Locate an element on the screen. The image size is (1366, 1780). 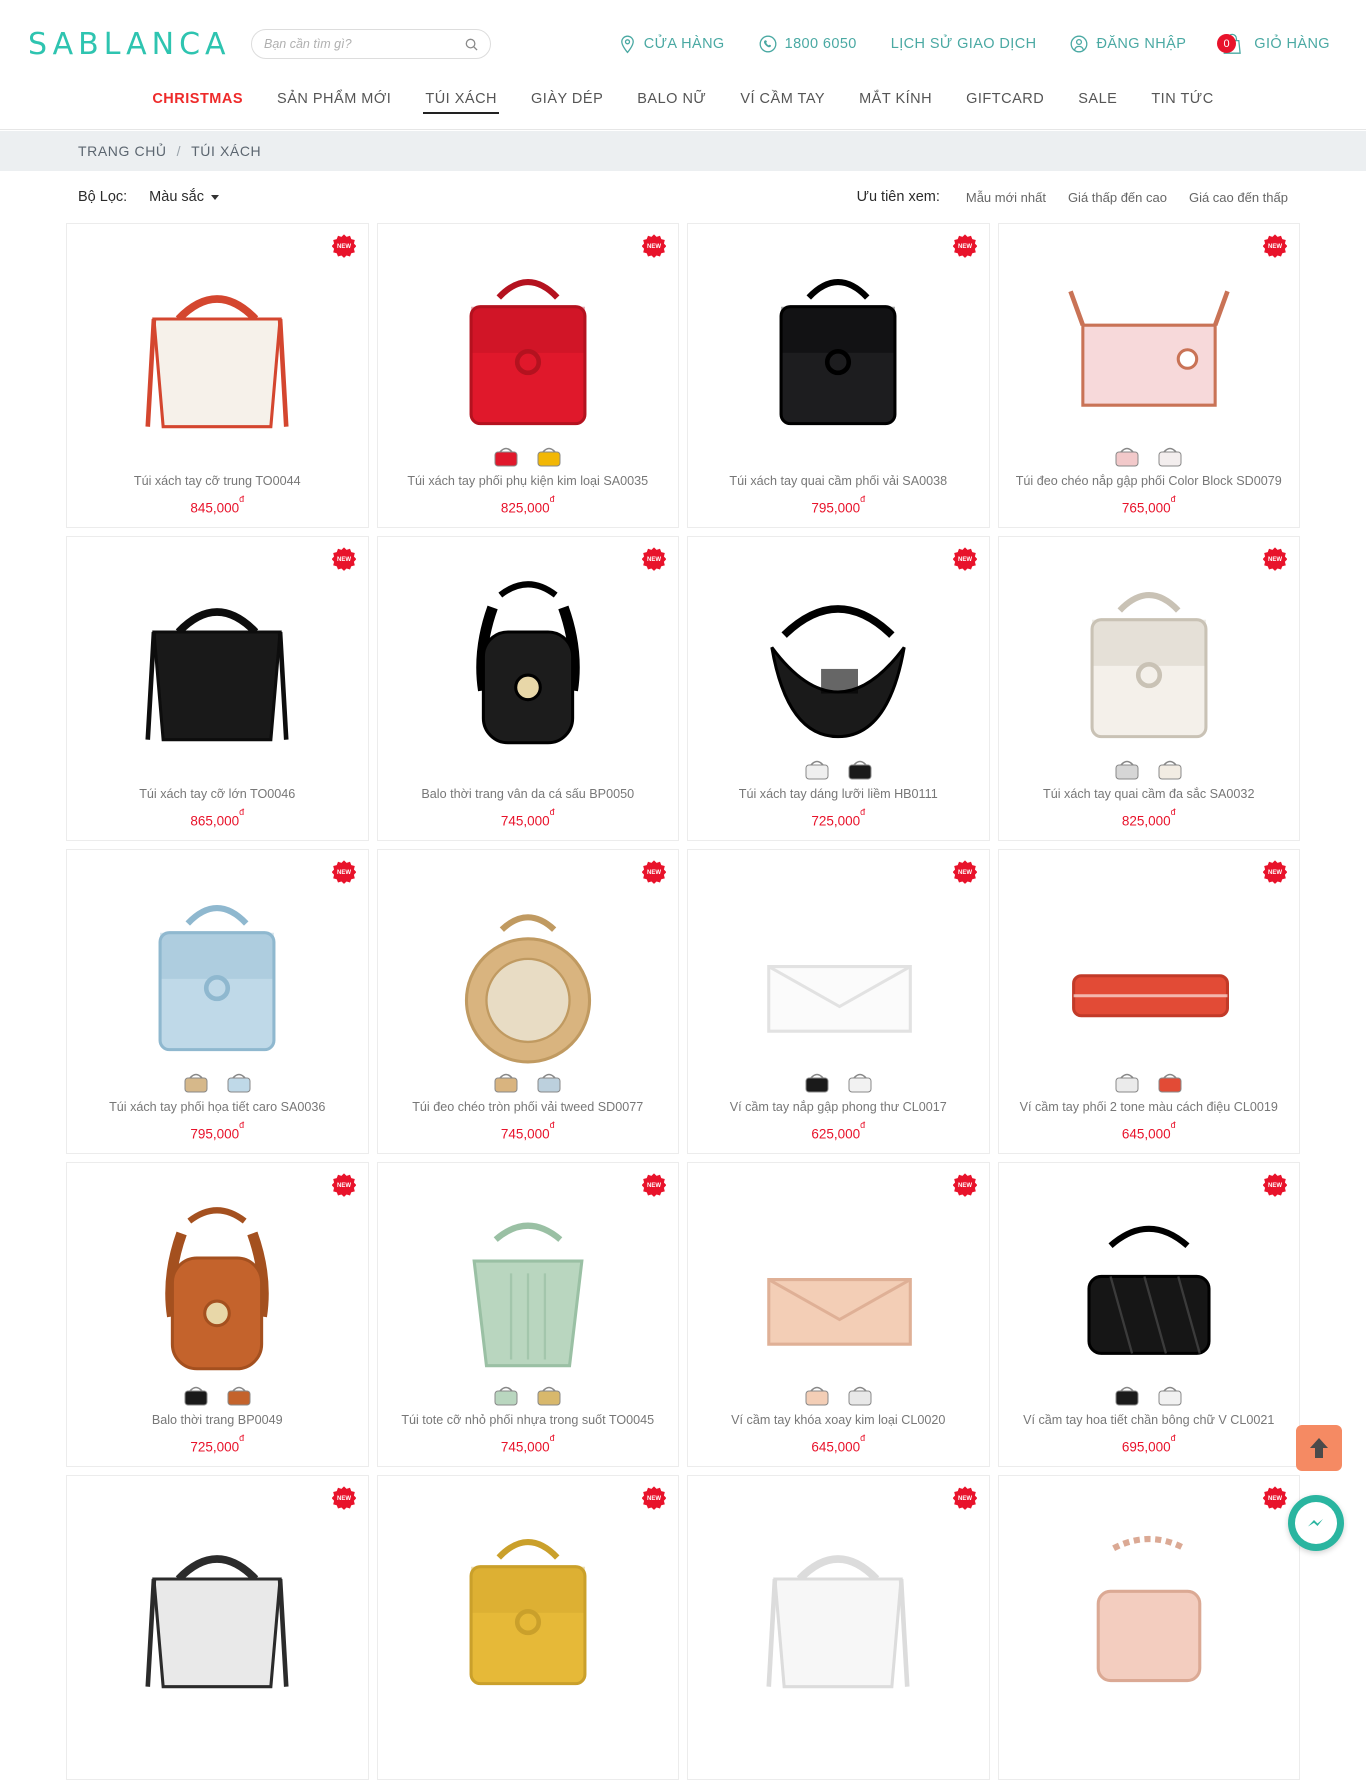
header-link-phone: 1800 6050 is located at coordinates (808, 44).